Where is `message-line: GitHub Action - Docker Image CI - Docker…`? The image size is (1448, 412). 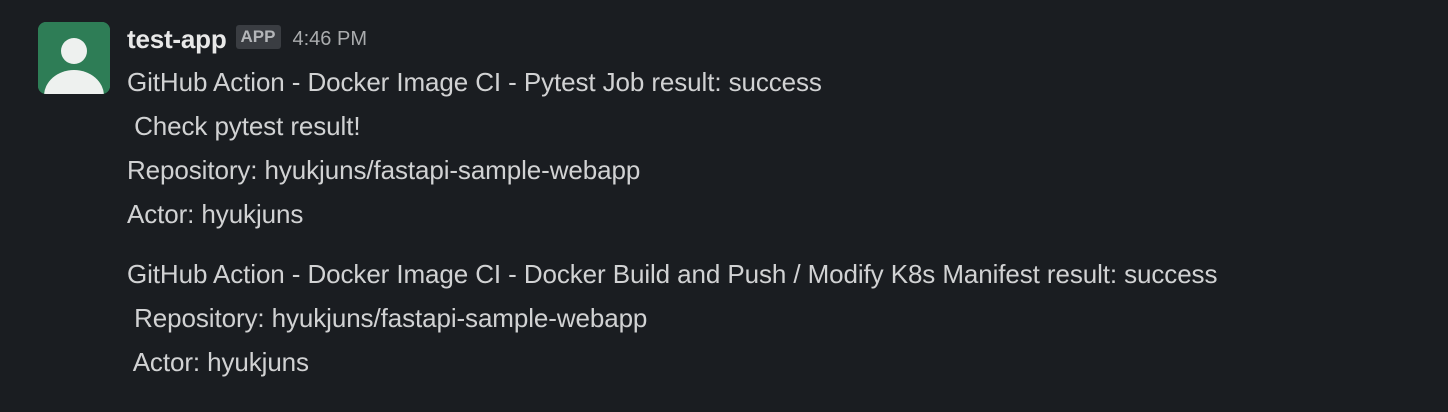 message-line: GitHub Action - Docker Image CI - Docker… is located at coordinates (672, 274).